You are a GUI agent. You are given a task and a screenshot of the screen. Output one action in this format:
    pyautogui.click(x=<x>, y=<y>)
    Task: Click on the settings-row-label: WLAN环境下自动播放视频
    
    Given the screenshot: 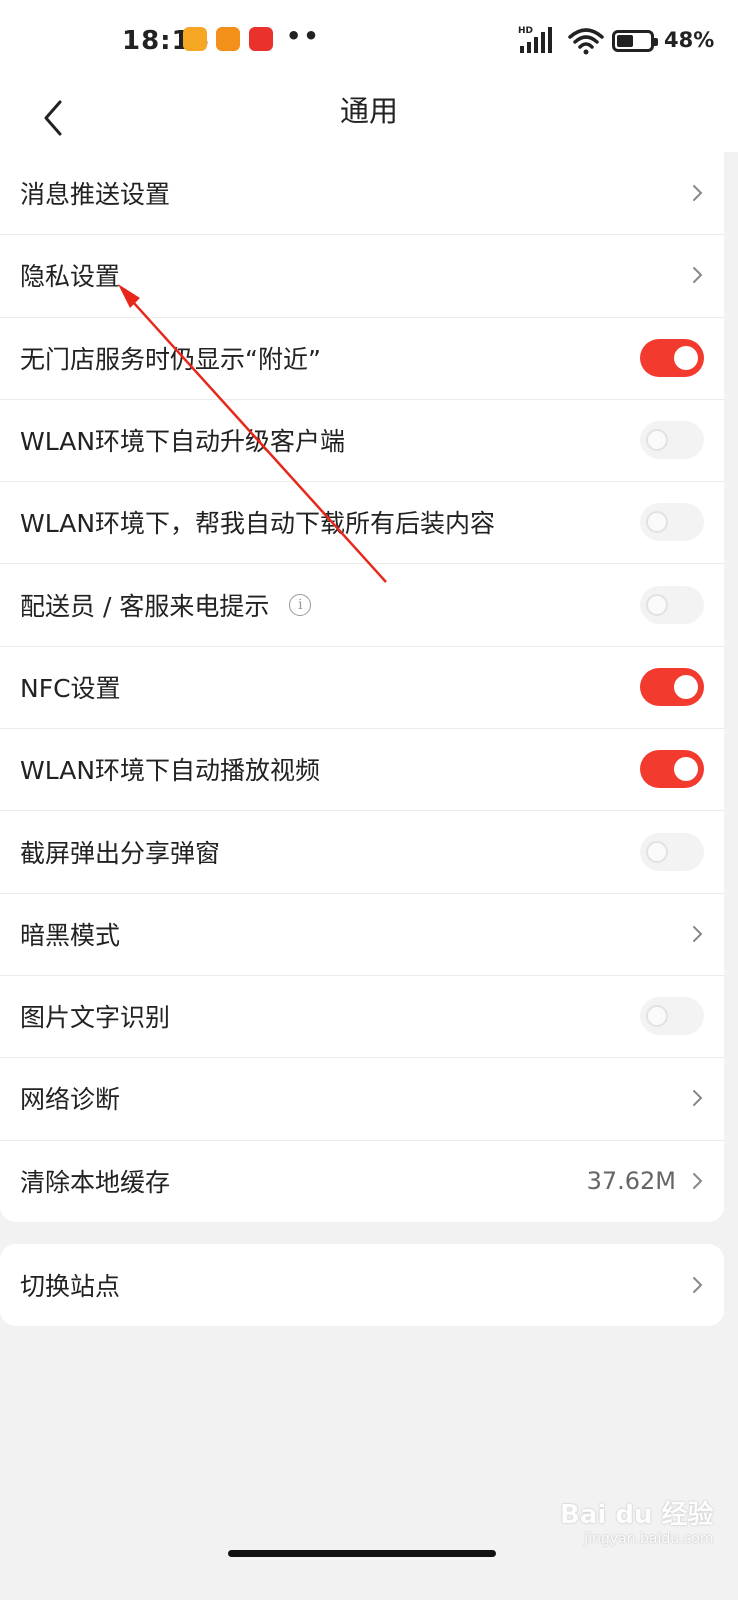 What is the action you would take?
    pyautogui.click(x=170, y=771)
    